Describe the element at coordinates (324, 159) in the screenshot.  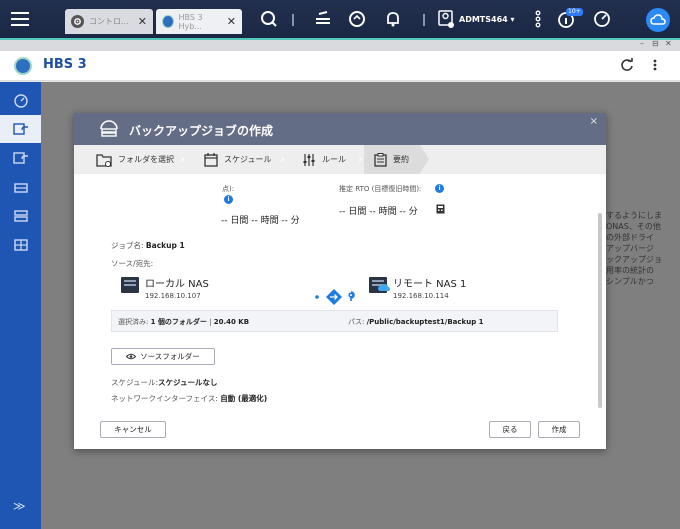
I see `step-rules: ルール` at that location.